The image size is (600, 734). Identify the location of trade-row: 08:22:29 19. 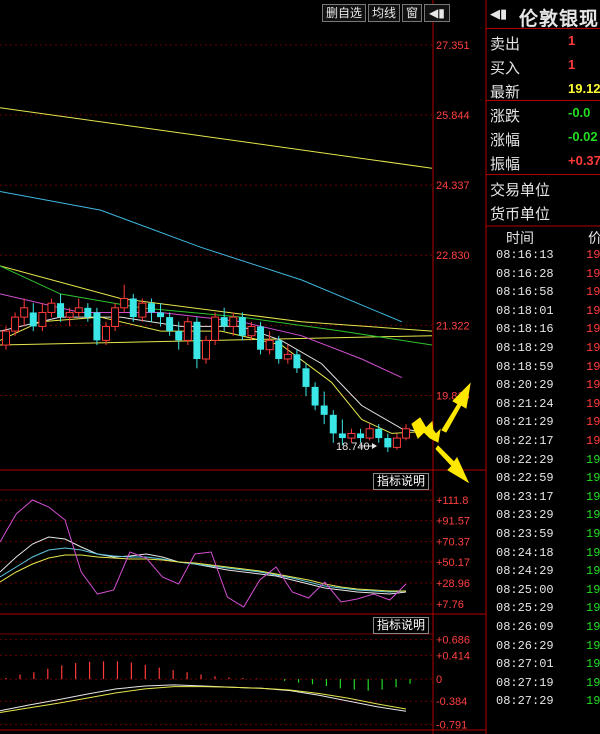
(544, 462).